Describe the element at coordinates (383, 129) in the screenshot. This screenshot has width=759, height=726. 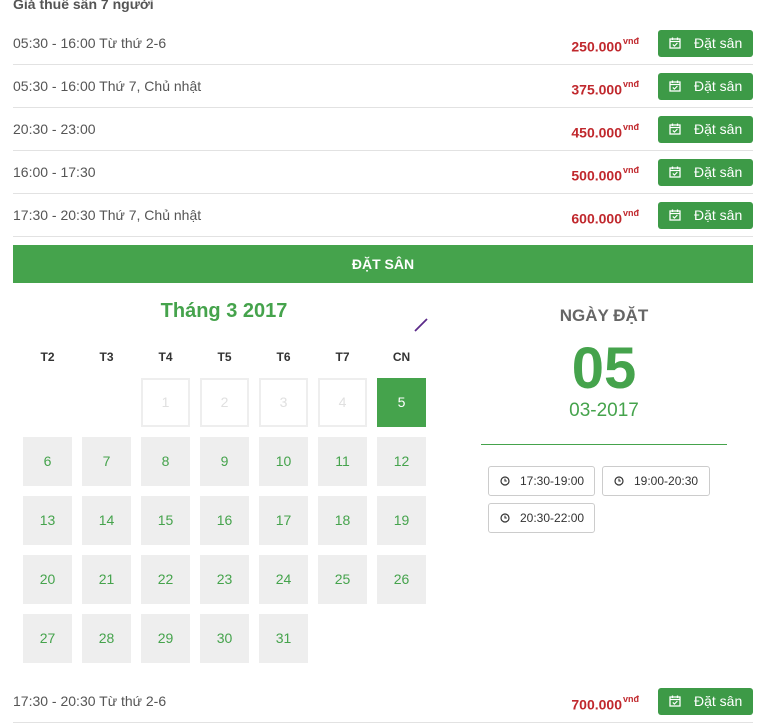
I see `price-row: 20:30 - 23:00 450.000vnđ Đặt sân` at that location.